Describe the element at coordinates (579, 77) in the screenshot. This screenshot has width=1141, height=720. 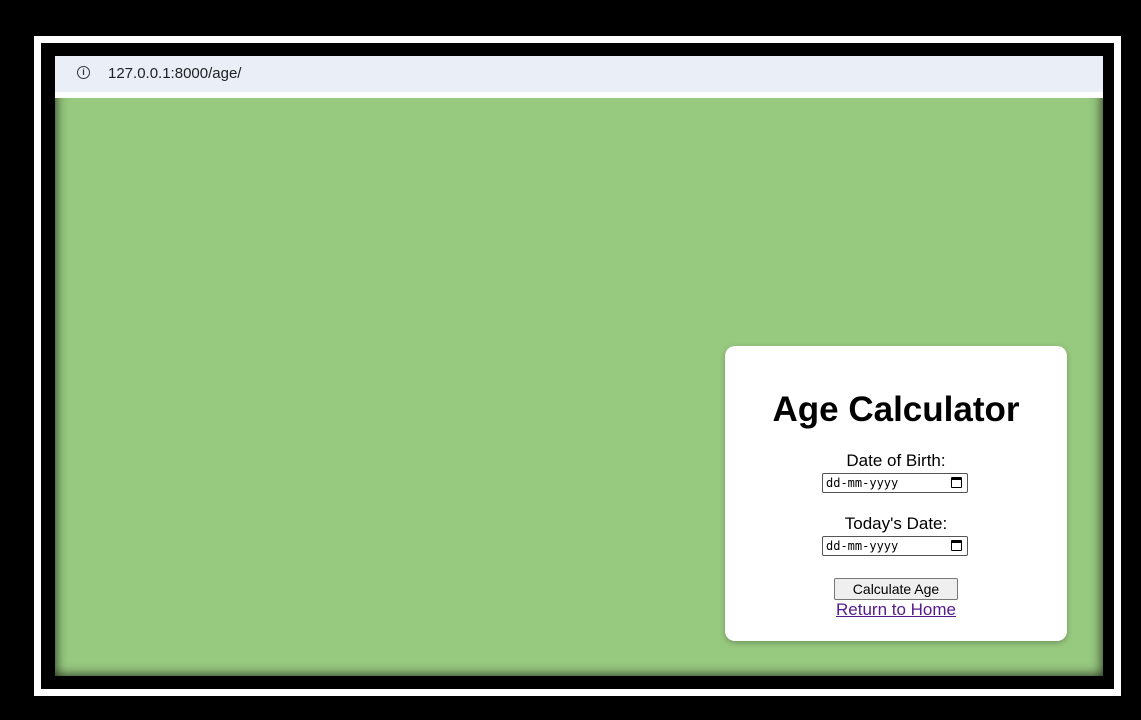
I see `address-bar: i 127.0.0.1:8000/age/` at that location.